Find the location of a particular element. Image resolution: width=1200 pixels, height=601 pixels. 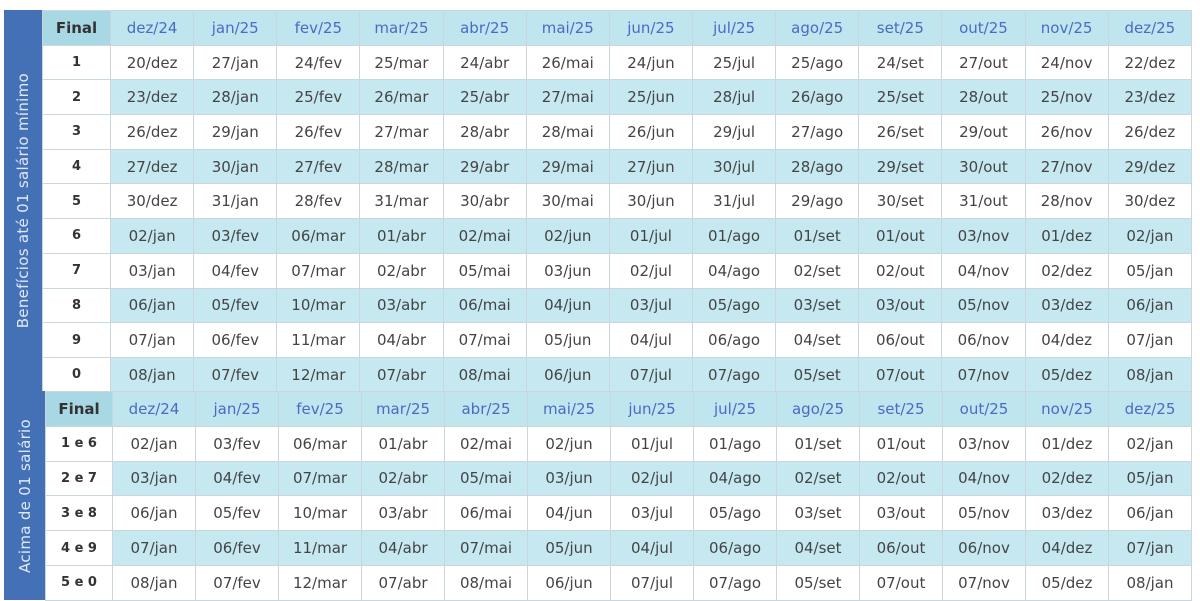

payment-date-cell: 05/nov is located at coordinates (983, 305).